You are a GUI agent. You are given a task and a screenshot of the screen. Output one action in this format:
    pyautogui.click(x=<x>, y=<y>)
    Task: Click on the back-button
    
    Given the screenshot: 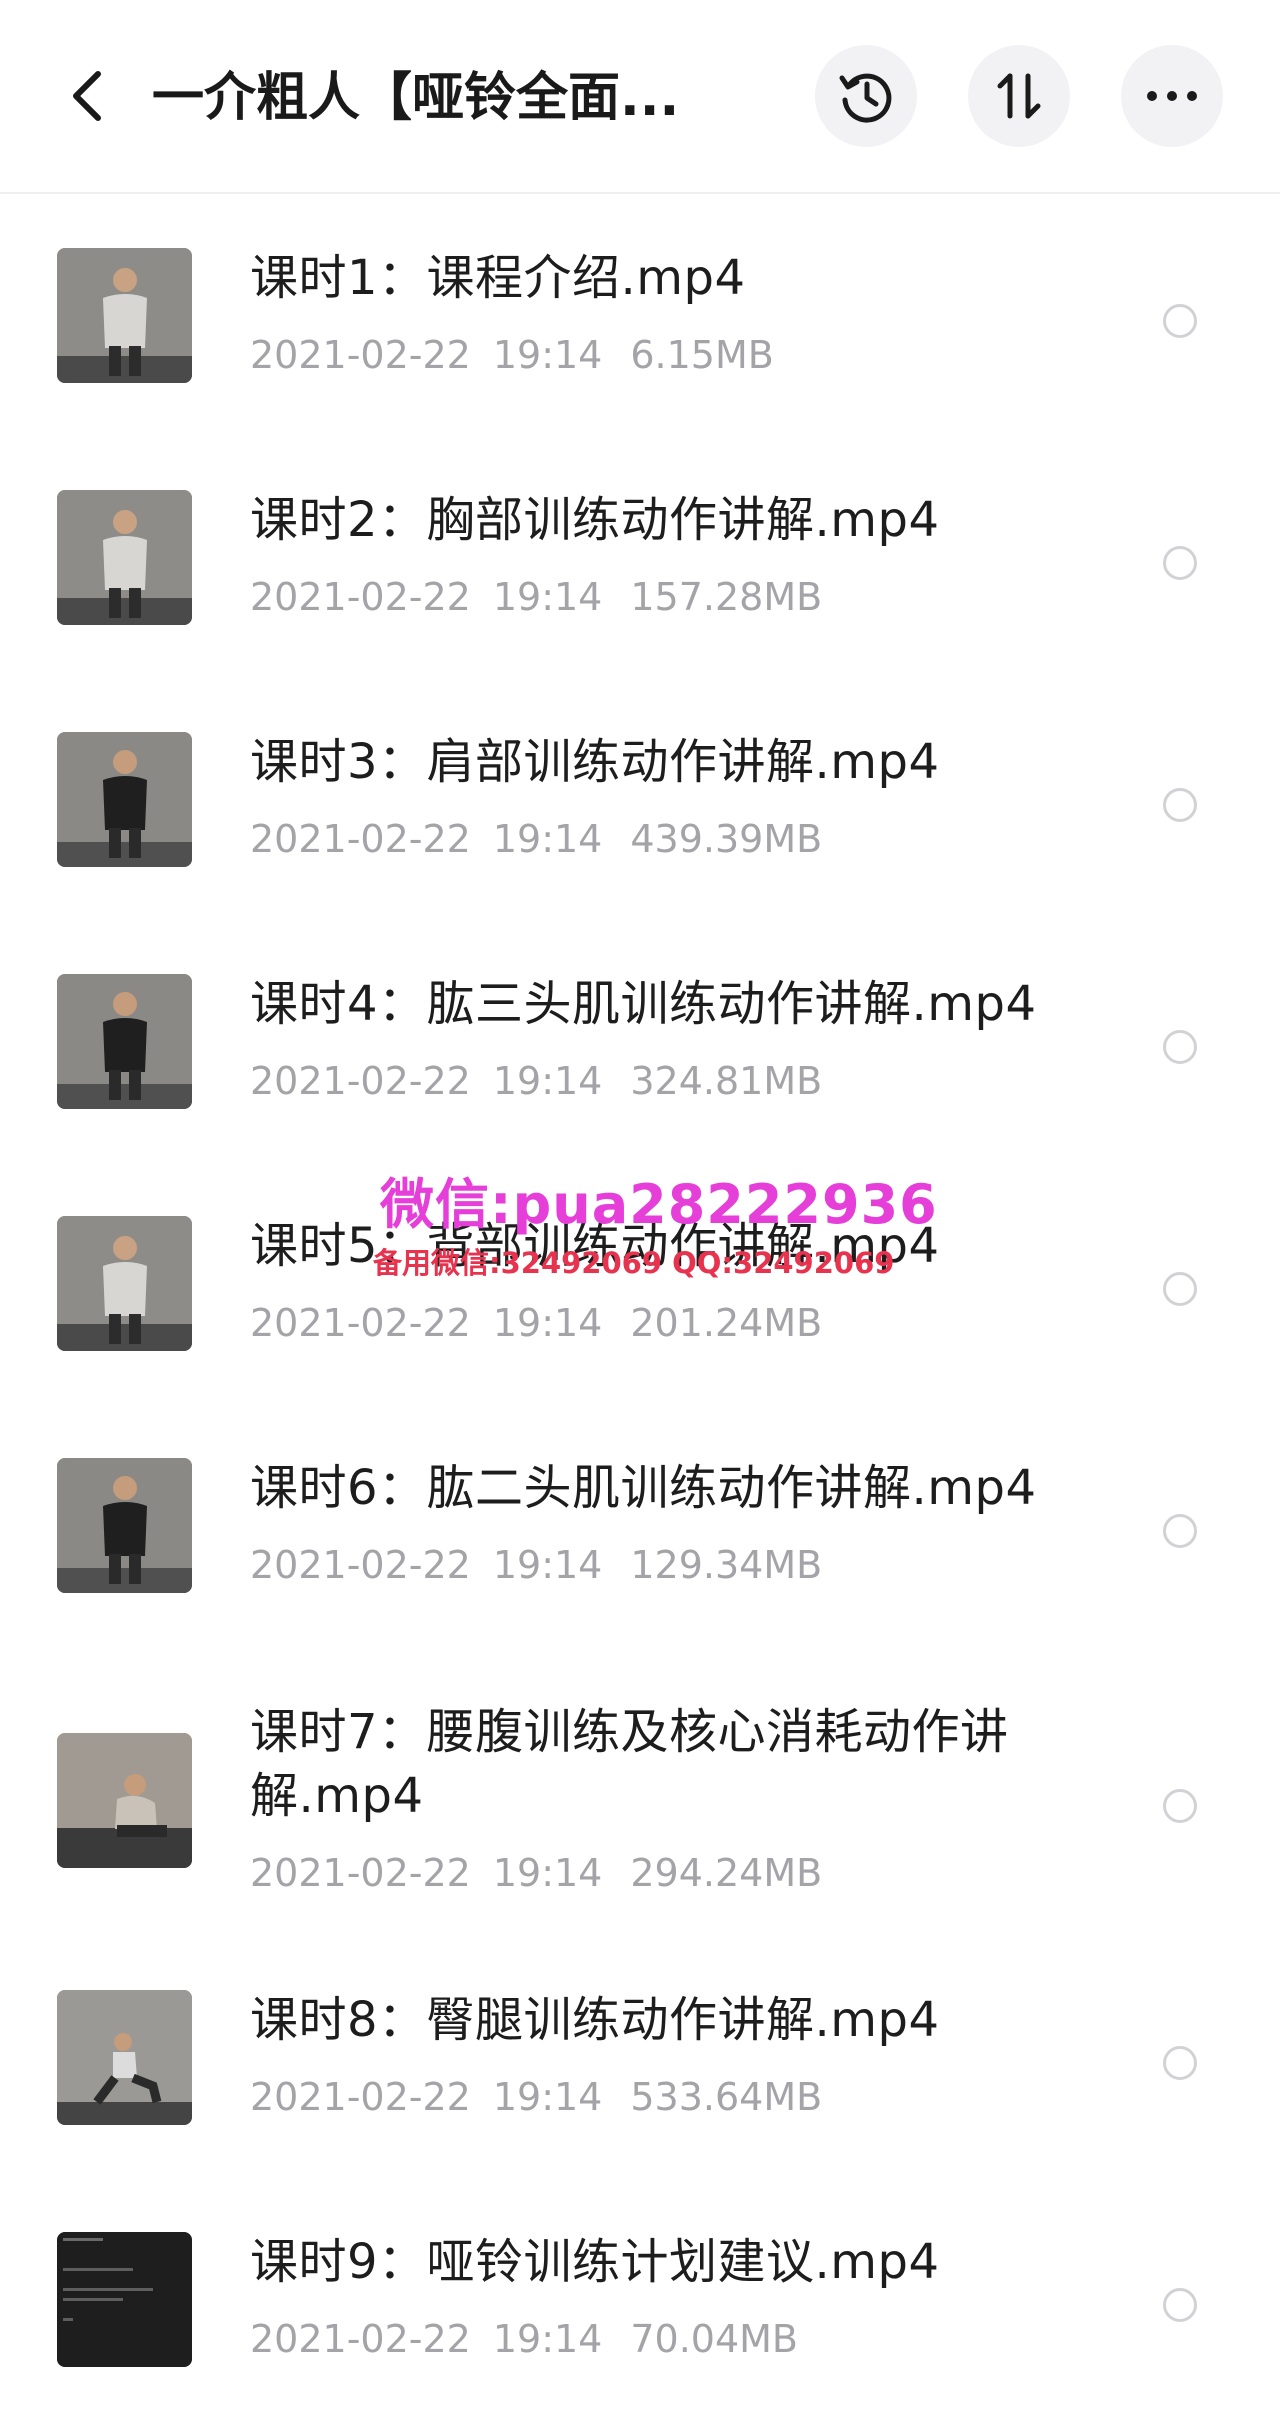 What is the action you would take?
    pyautogui.click(x=86, y=96)
    